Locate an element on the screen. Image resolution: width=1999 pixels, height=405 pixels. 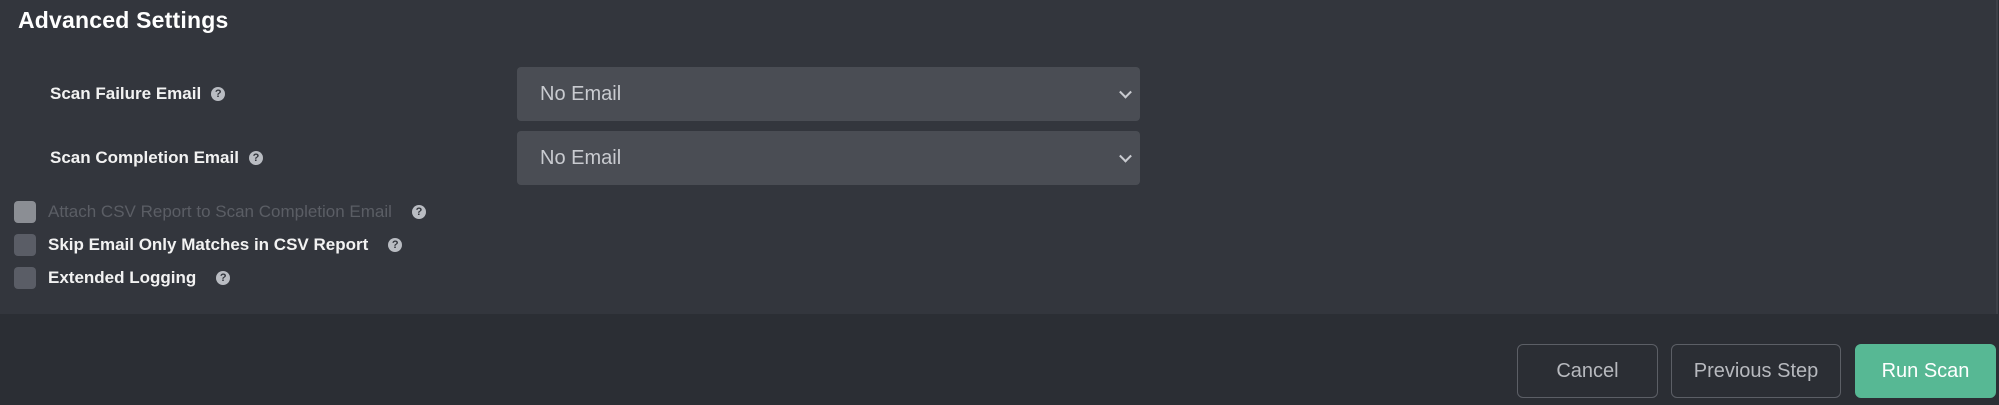
extended-logging-label: Extended Logging is located at coordinates (122, 277).